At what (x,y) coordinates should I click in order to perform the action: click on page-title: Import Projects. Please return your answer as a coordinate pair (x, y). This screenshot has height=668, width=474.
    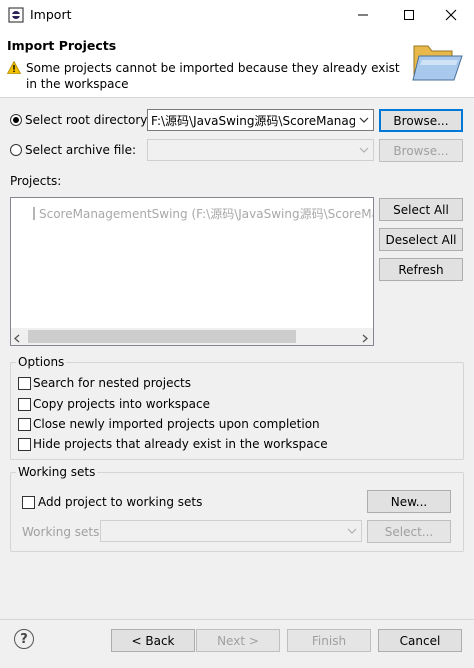
    Looking at the image, I should click on (62, 45).